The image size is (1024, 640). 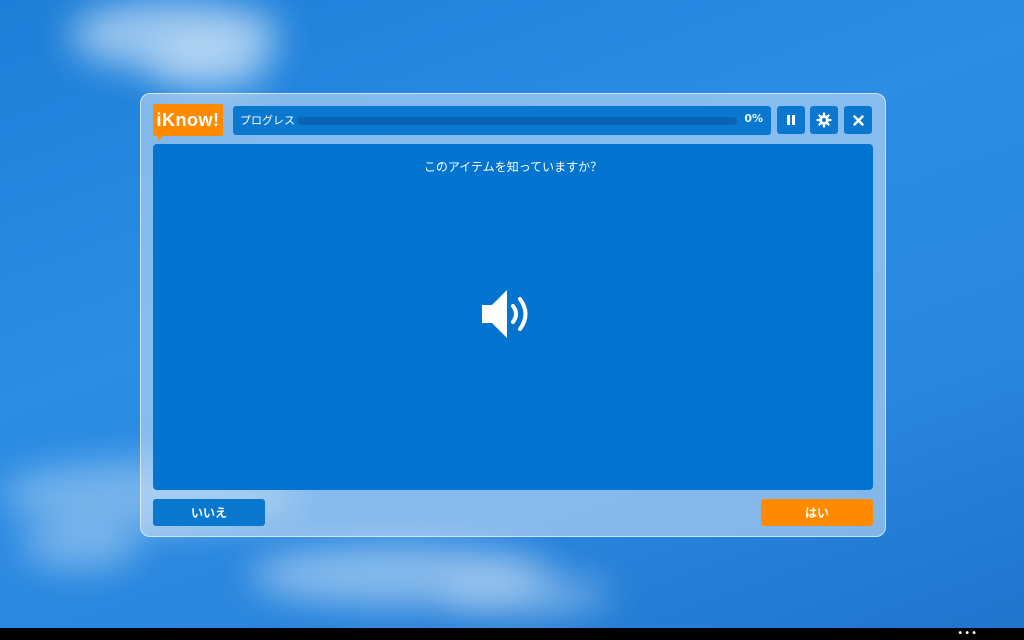 I want to click on more-options-icon: •••, so click(x=967, y=634).